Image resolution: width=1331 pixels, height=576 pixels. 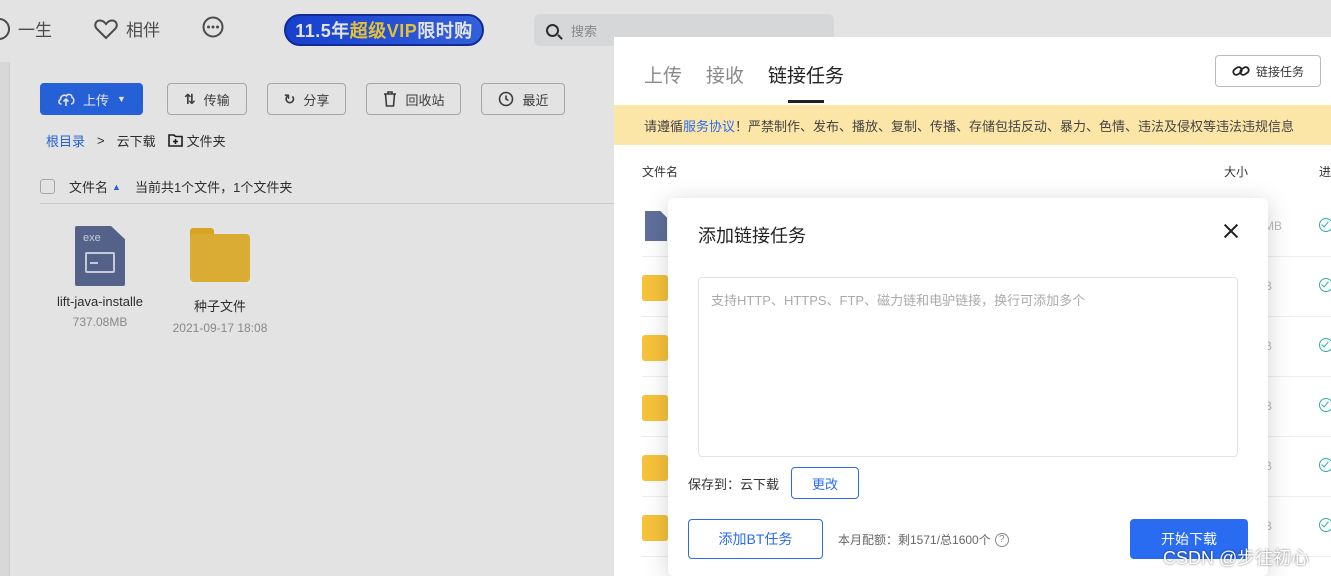 What do you see at coordinates (709, 125) in the screenshot?
I see `service-agreement-link: 服务协议` at bounding box center [709, 125].